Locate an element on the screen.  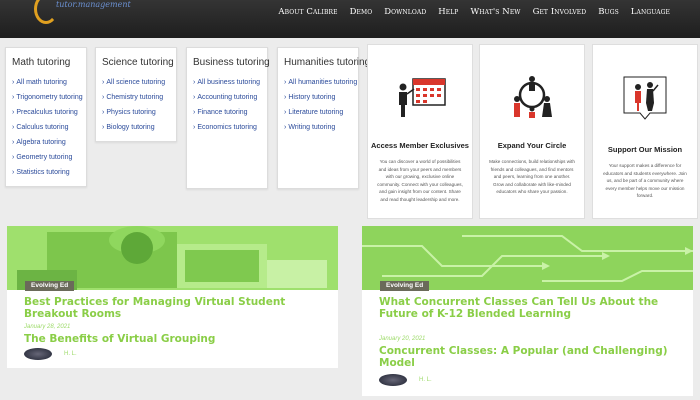
tutoring-link: Calculus tutoring is located at coordinates (46, 127).